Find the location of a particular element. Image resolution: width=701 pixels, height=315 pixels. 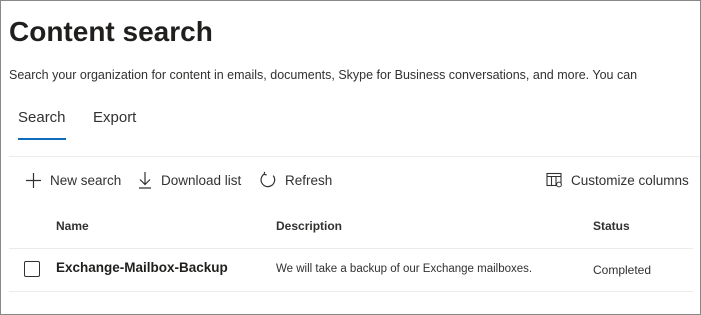

download-icon is located at coordinates (145, 180).